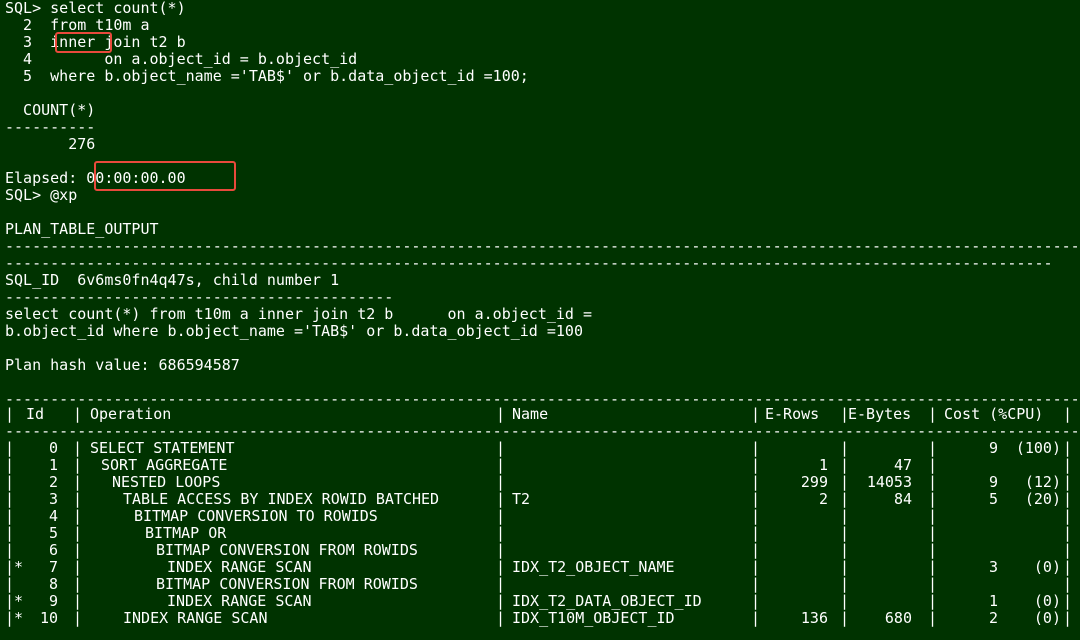 This screenshot has height=640, width=1080. Describe the element at coordinates (1038, 448) in the screenshot. I see `plan-cpu: (100)` at that location.